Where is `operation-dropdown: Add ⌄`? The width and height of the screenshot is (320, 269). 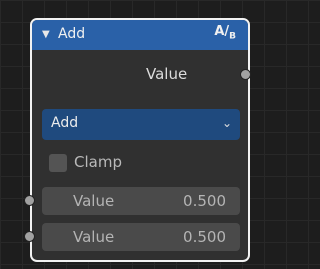 operation-dropdown: Add ⌄ is located at coordinates (141, 124).